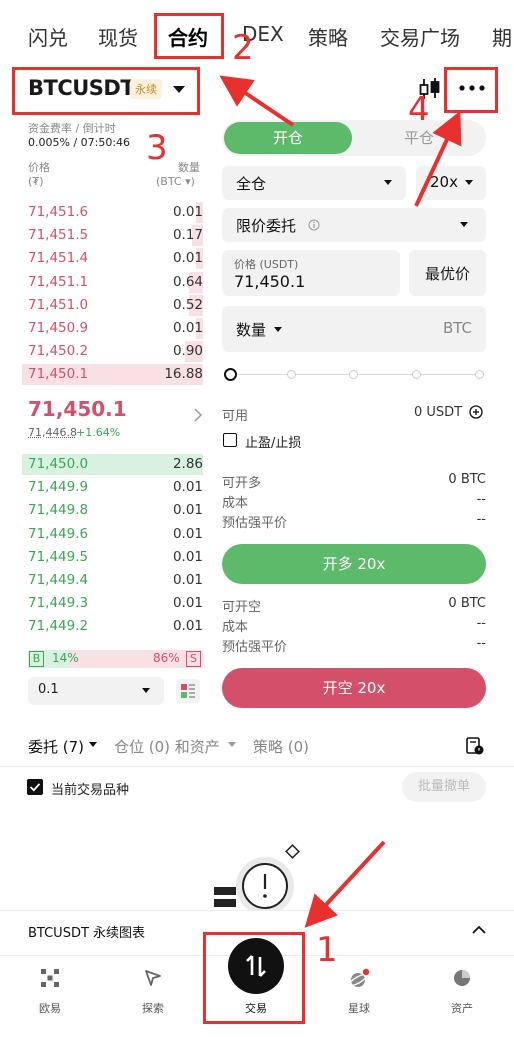 The height and width of the screenshot is (1037, 514). What do you see at coordinates (471, 90) in the screenshot?
I see `annotation-box-more` at bounding box center [471, 90].